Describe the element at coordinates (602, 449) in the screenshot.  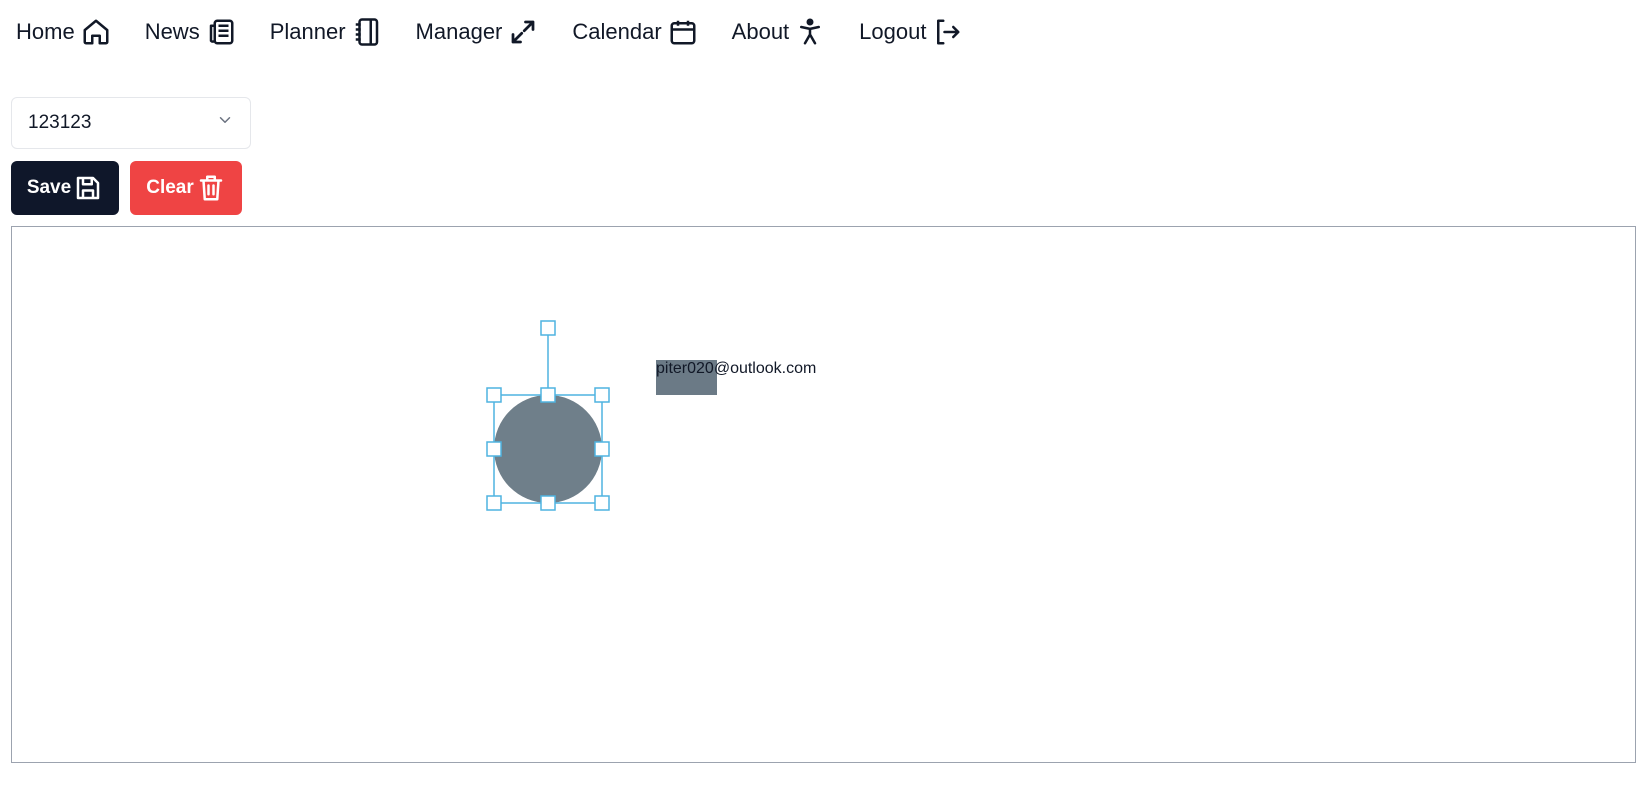
I see `resize-handle-right` at that location.